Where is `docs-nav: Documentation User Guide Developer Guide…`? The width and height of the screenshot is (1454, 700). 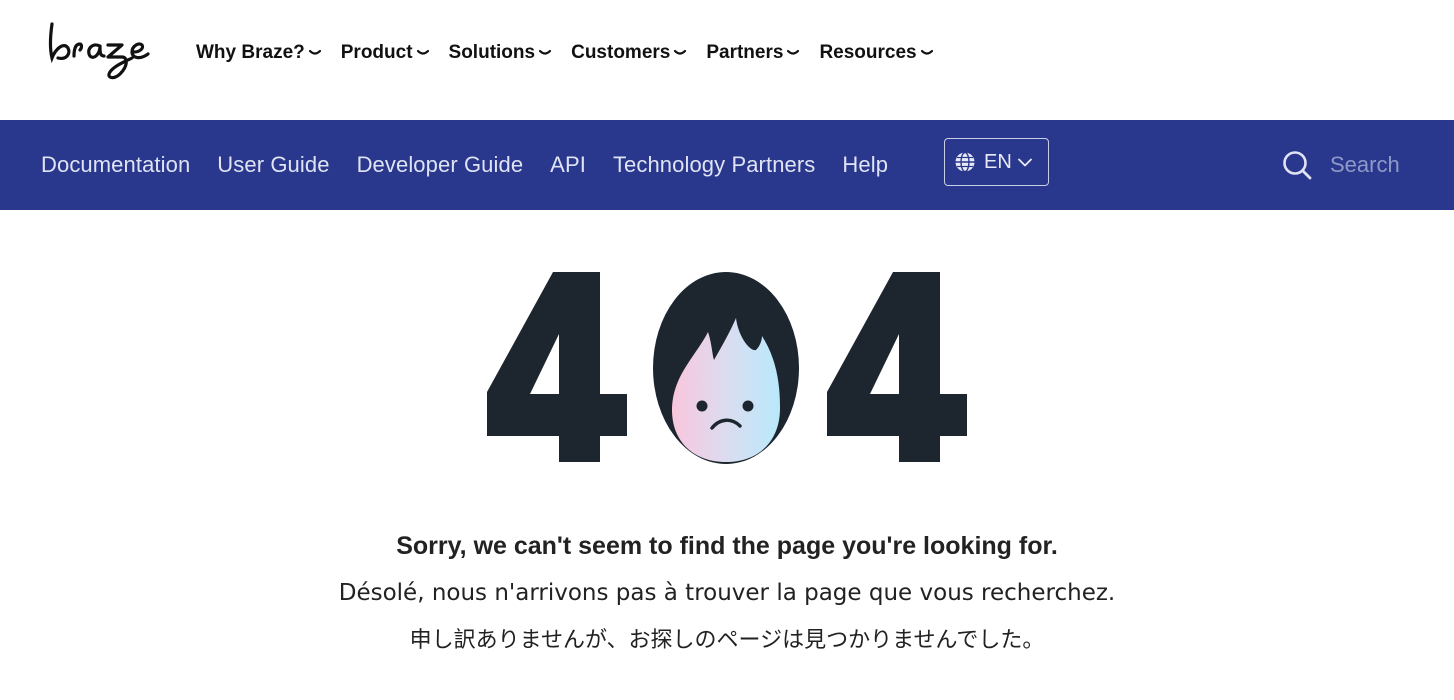 docs-nav: Documentation User Guide Developer Guide… is located at coordinates (478, 165).